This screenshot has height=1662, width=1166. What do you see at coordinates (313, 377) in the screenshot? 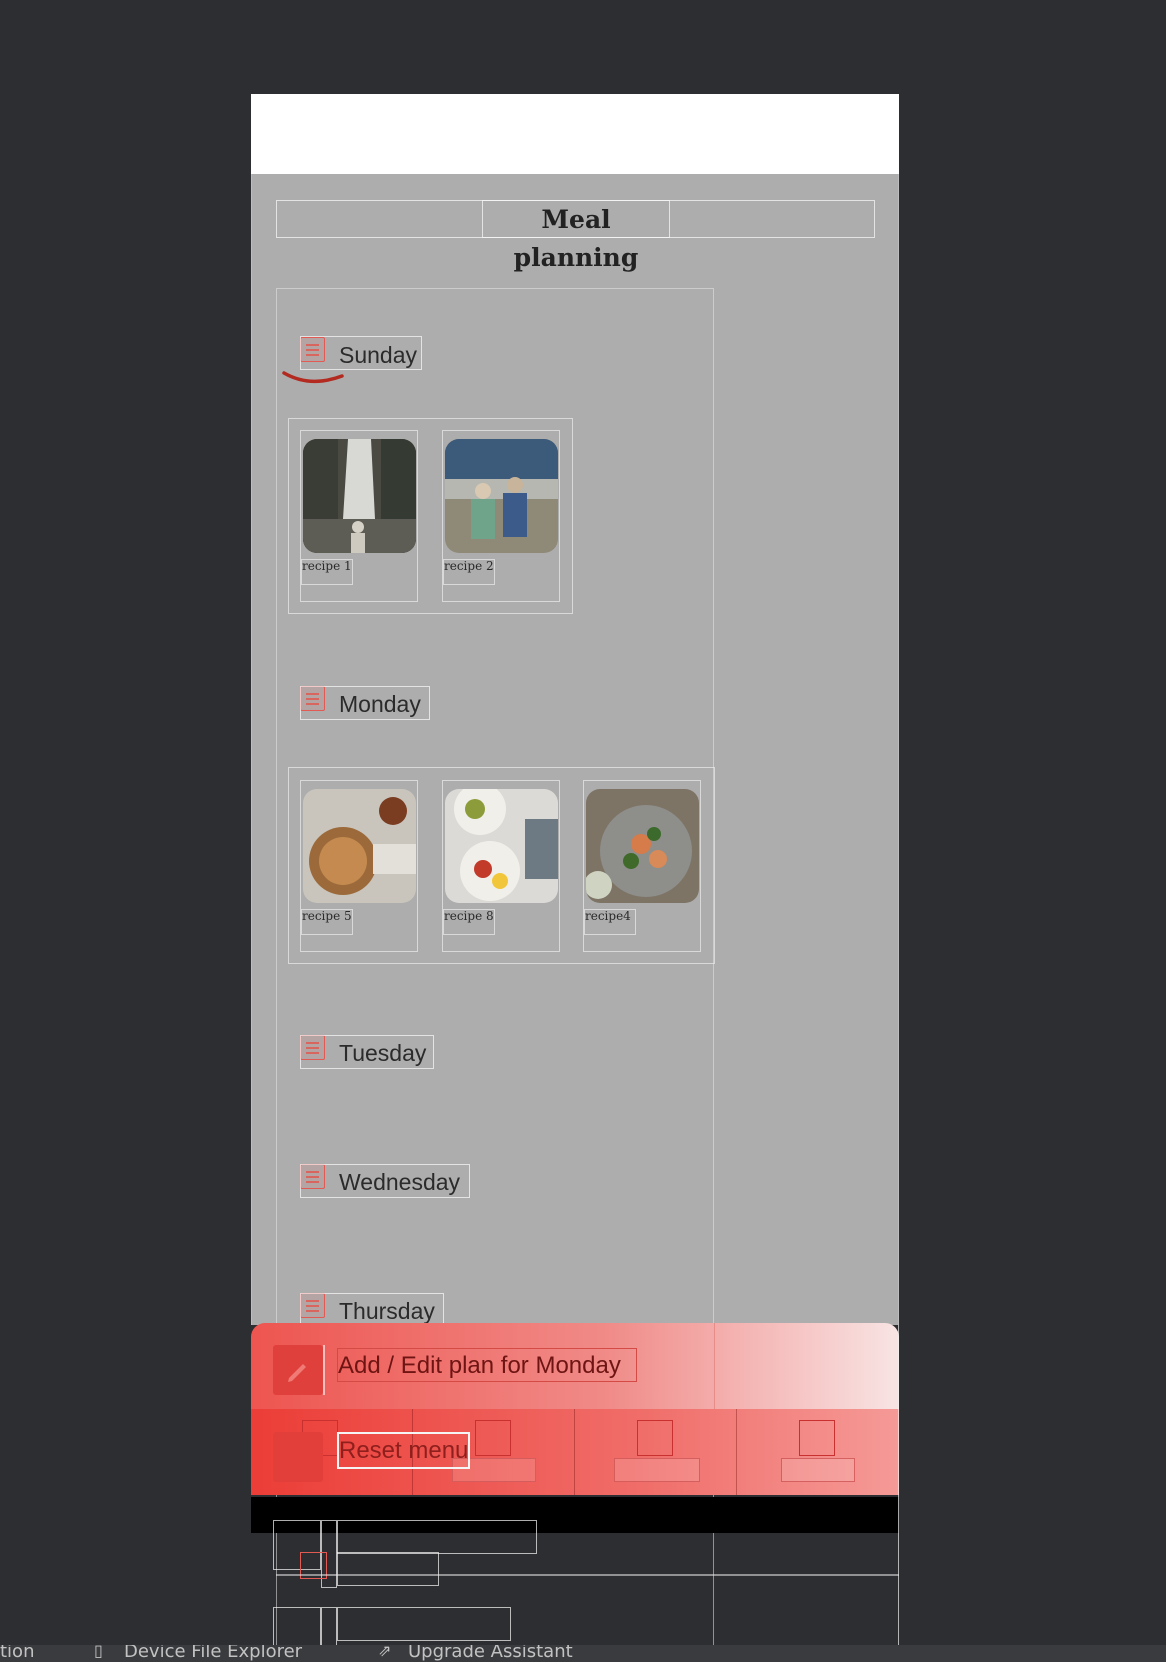
I see `annotation-stroke` at bounding box center [313, 377].